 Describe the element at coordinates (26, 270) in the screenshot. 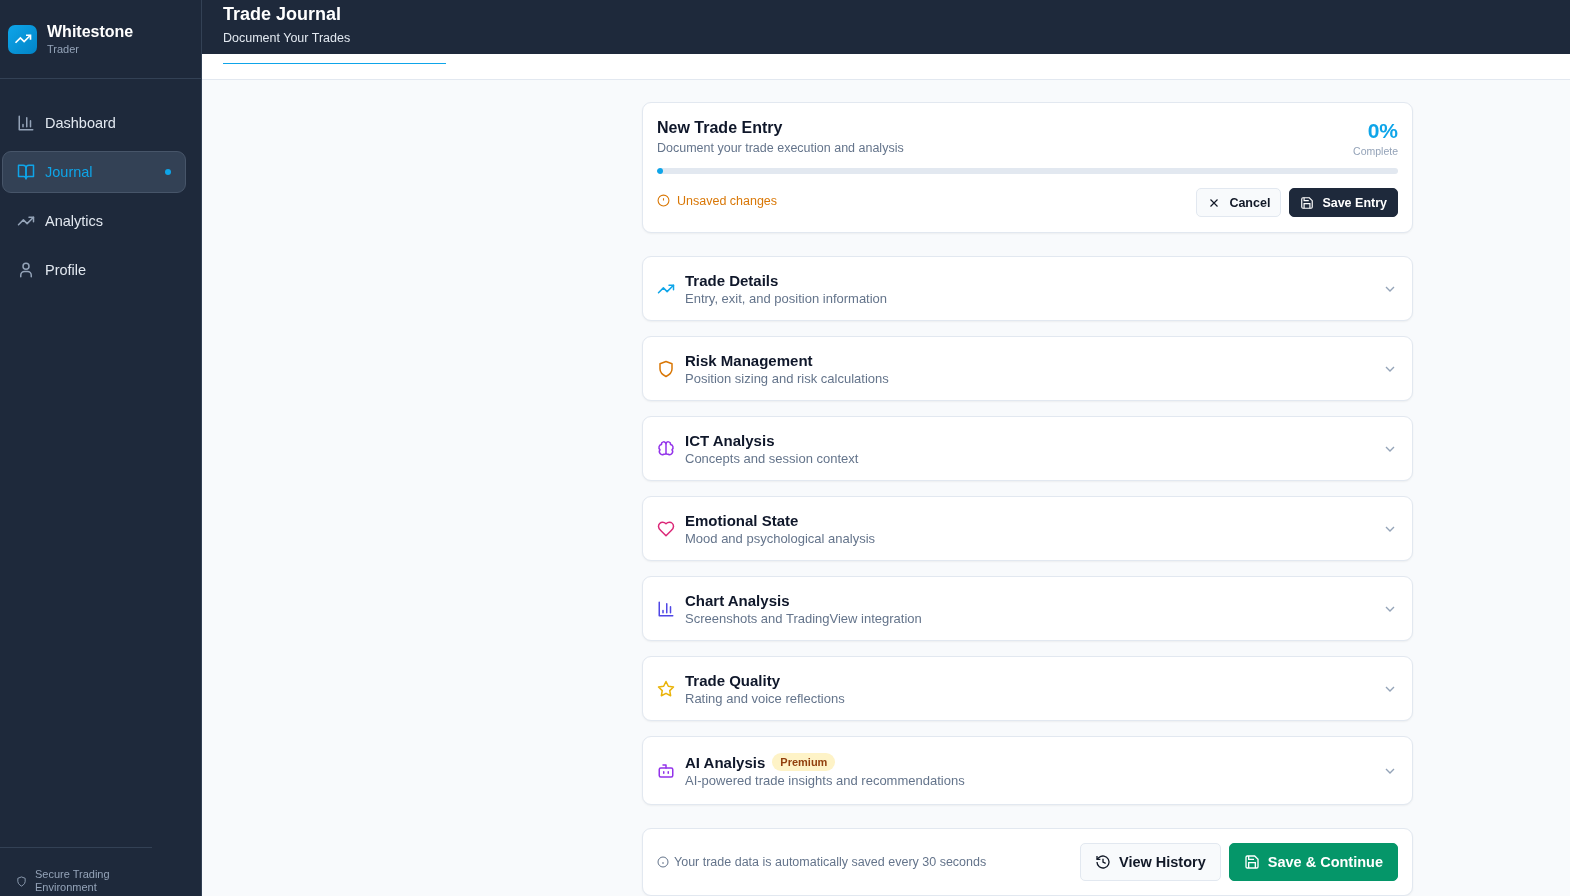

I see `user-icon` at that location.